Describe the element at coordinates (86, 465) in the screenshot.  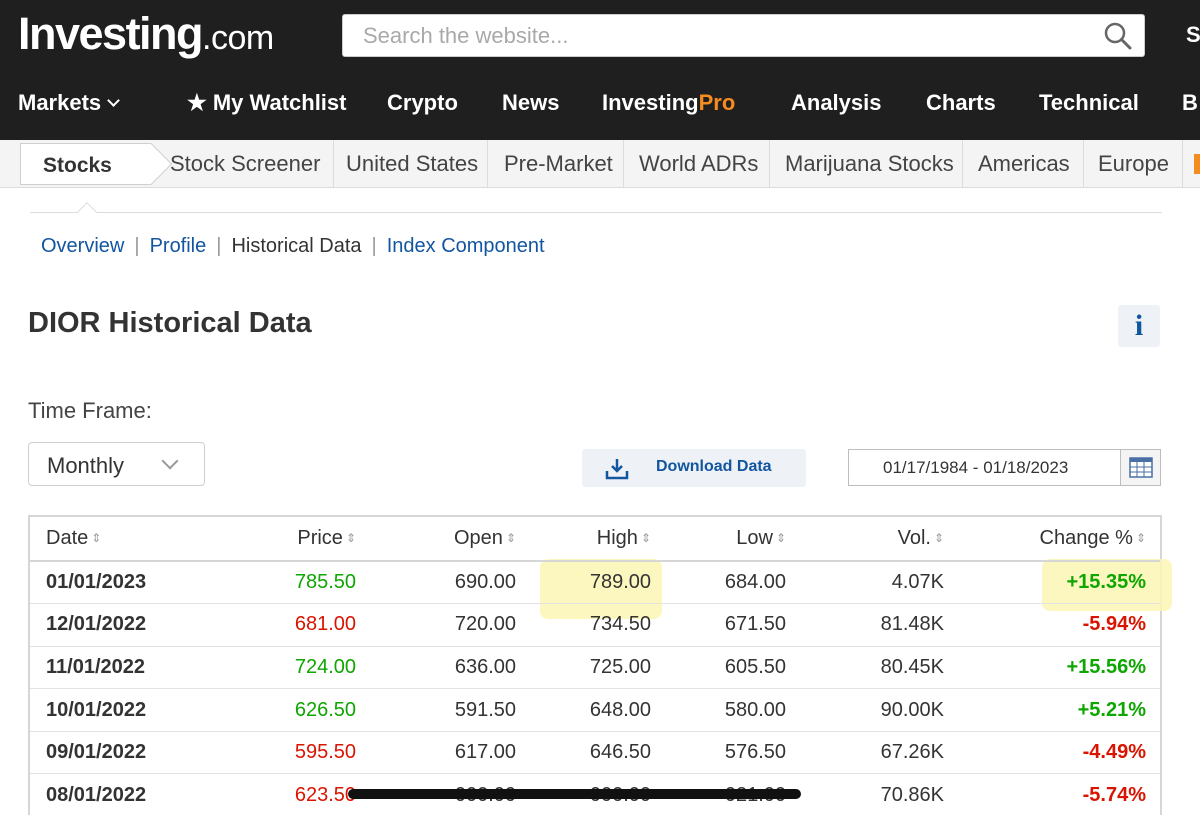
I see `timeframe-value: Monthly` at that location.